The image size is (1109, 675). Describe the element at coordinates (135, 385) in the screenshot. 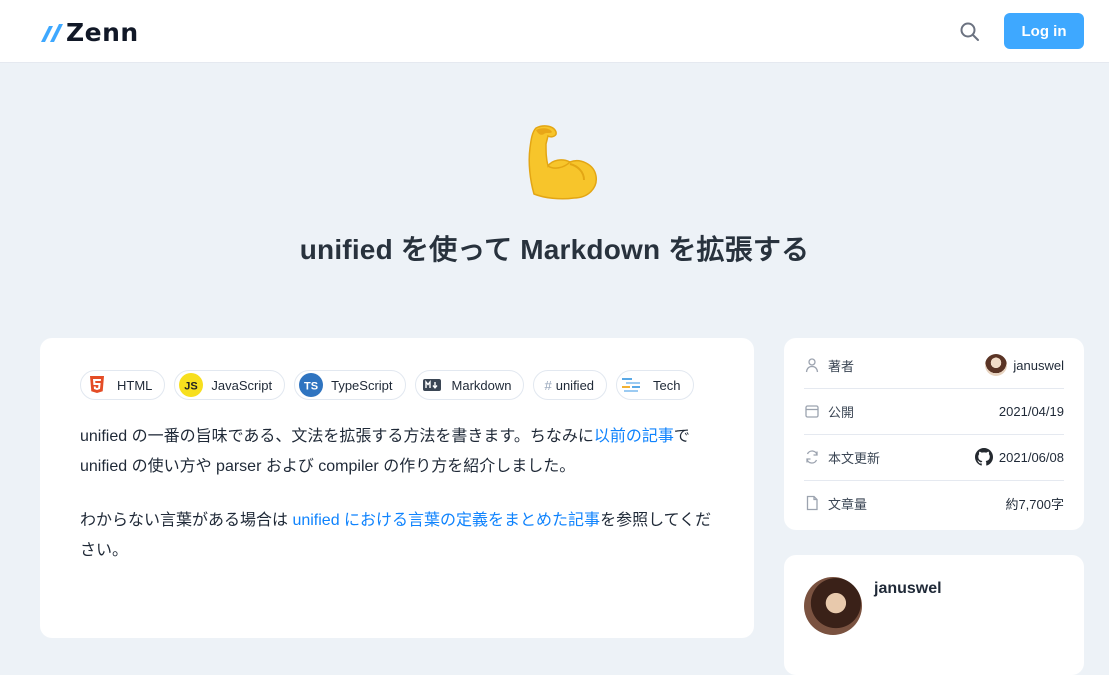

I see `topic-label: HTML` at that location.